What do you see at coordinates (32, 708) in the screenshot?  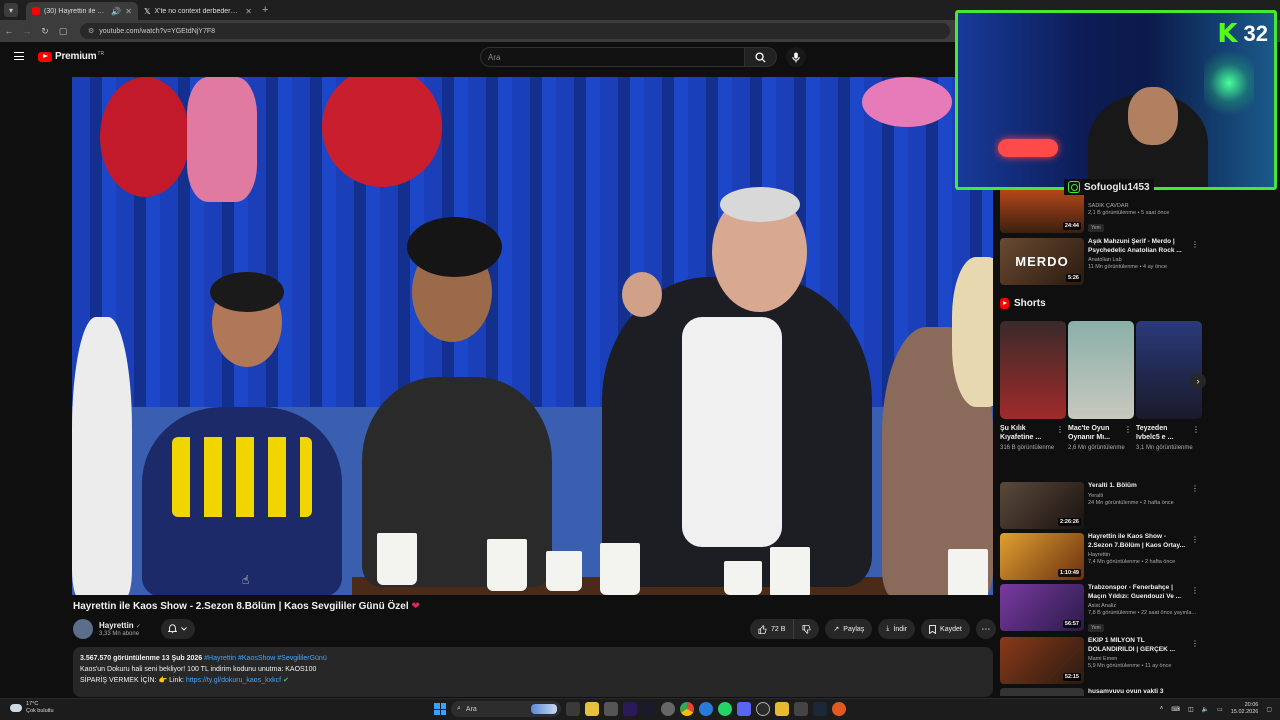 I see `weather-widget: 17°C Çok bulutlu` at bounding box center [32, 708].